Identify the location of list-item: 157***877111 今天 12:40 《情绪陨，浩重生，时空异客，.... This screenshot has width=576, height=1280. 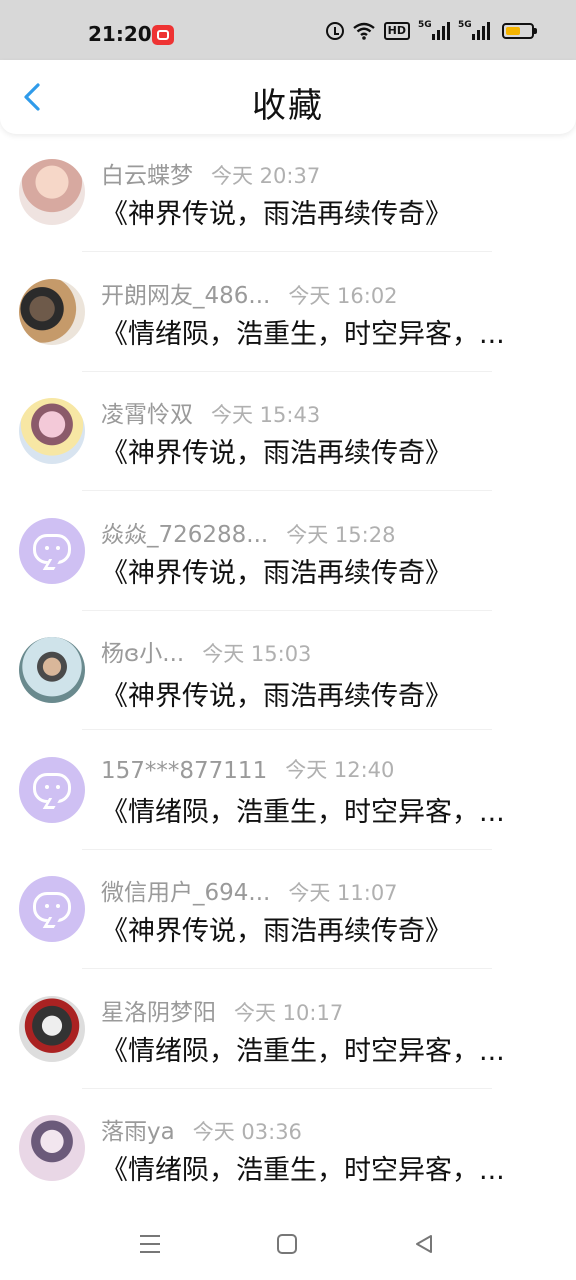
(288, 791).